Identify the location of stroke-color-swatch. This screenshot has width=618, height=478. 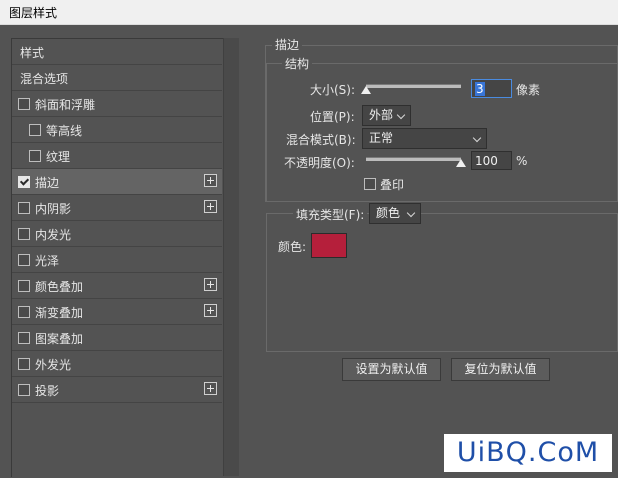
(329, 245).